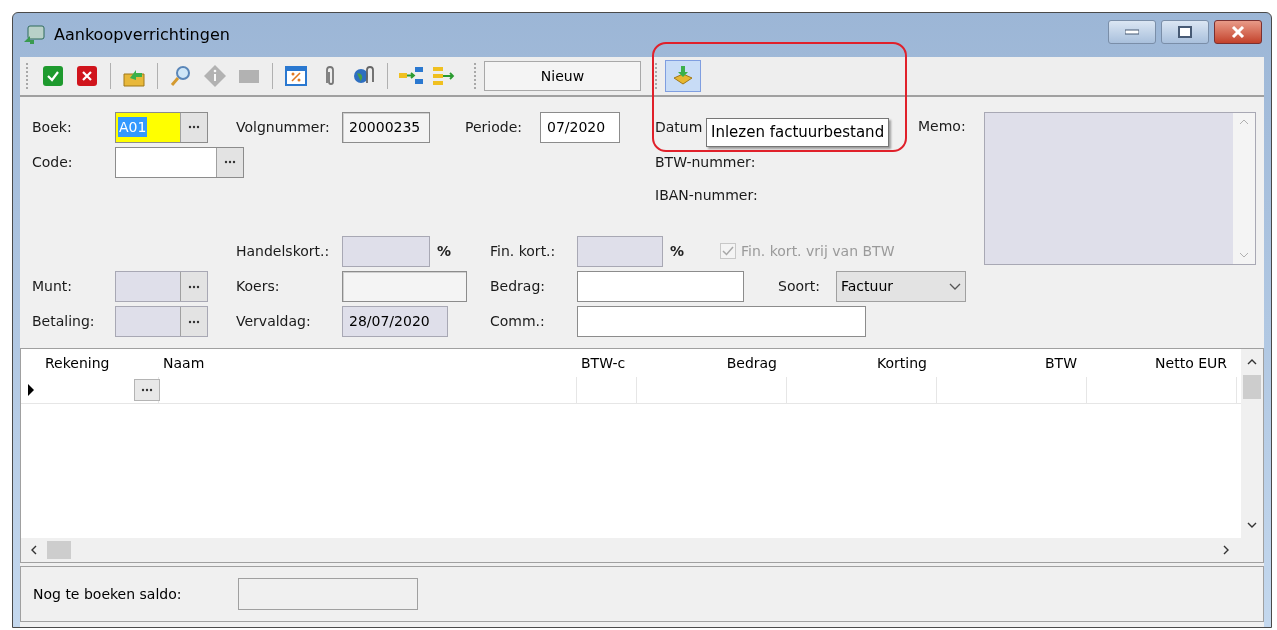 This screenshot has width=1277, height=630. I want to click on field-label: IBAN-nummer:, so click(706, 195).